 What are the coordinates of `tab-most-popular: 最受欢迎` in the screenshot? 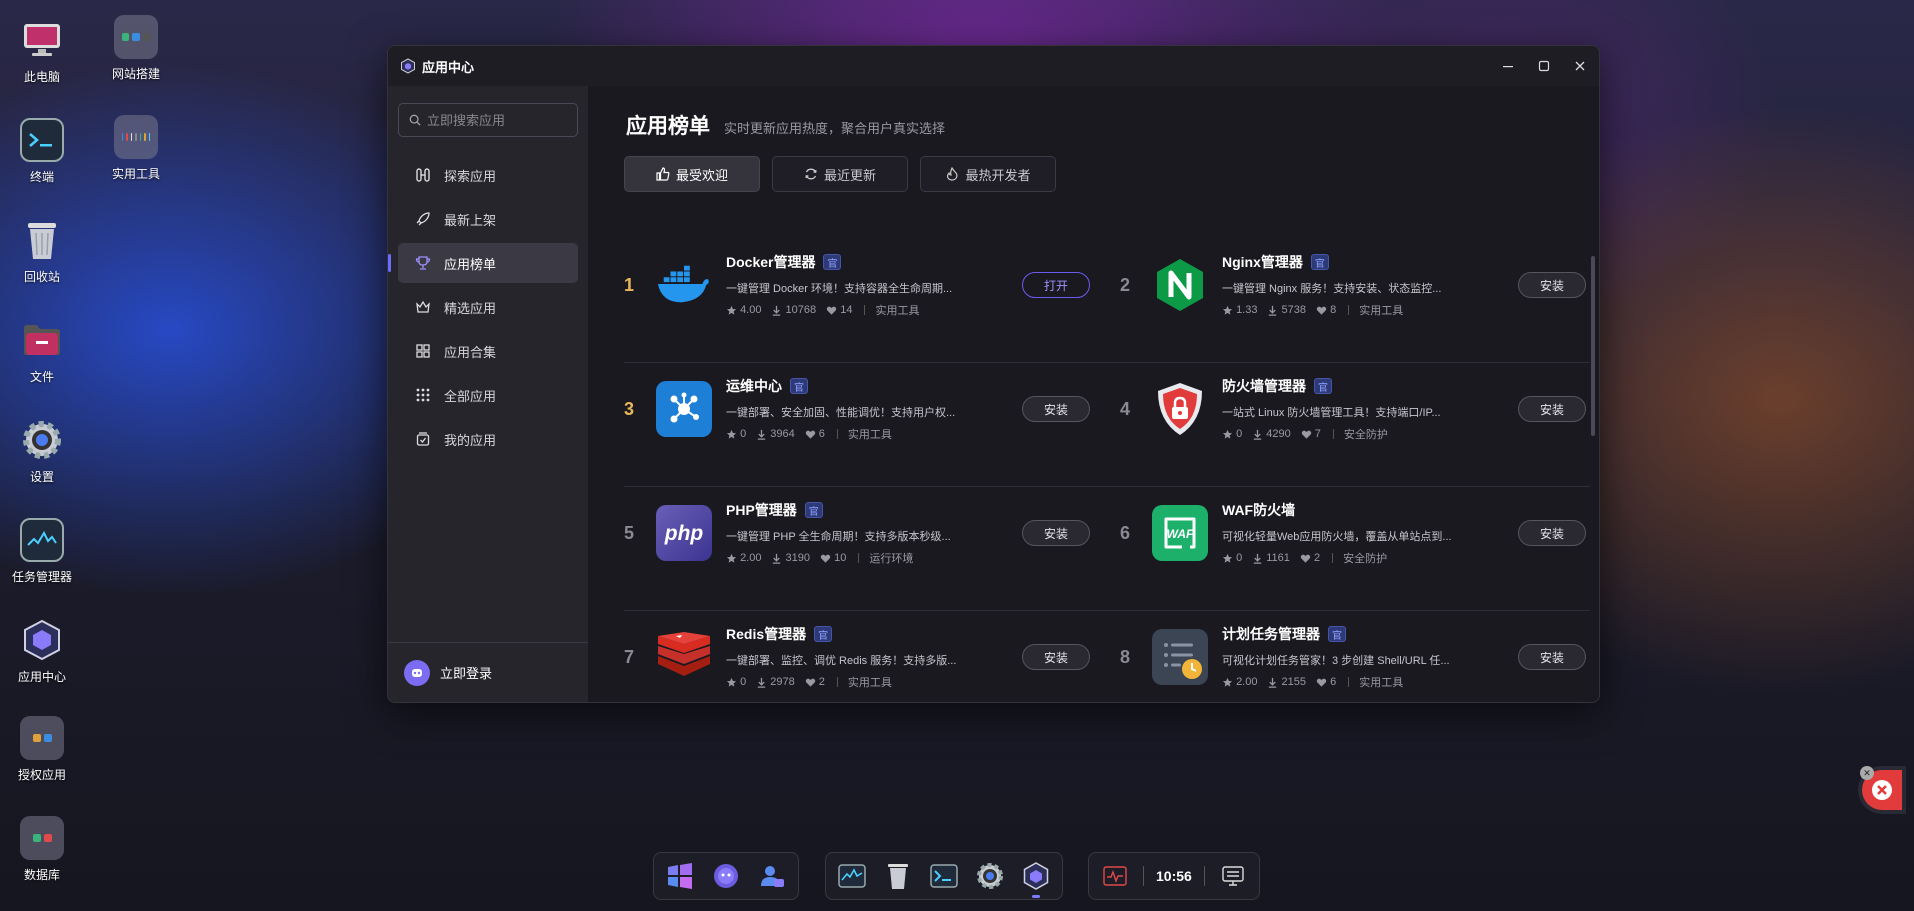 It's located at (692, 174).